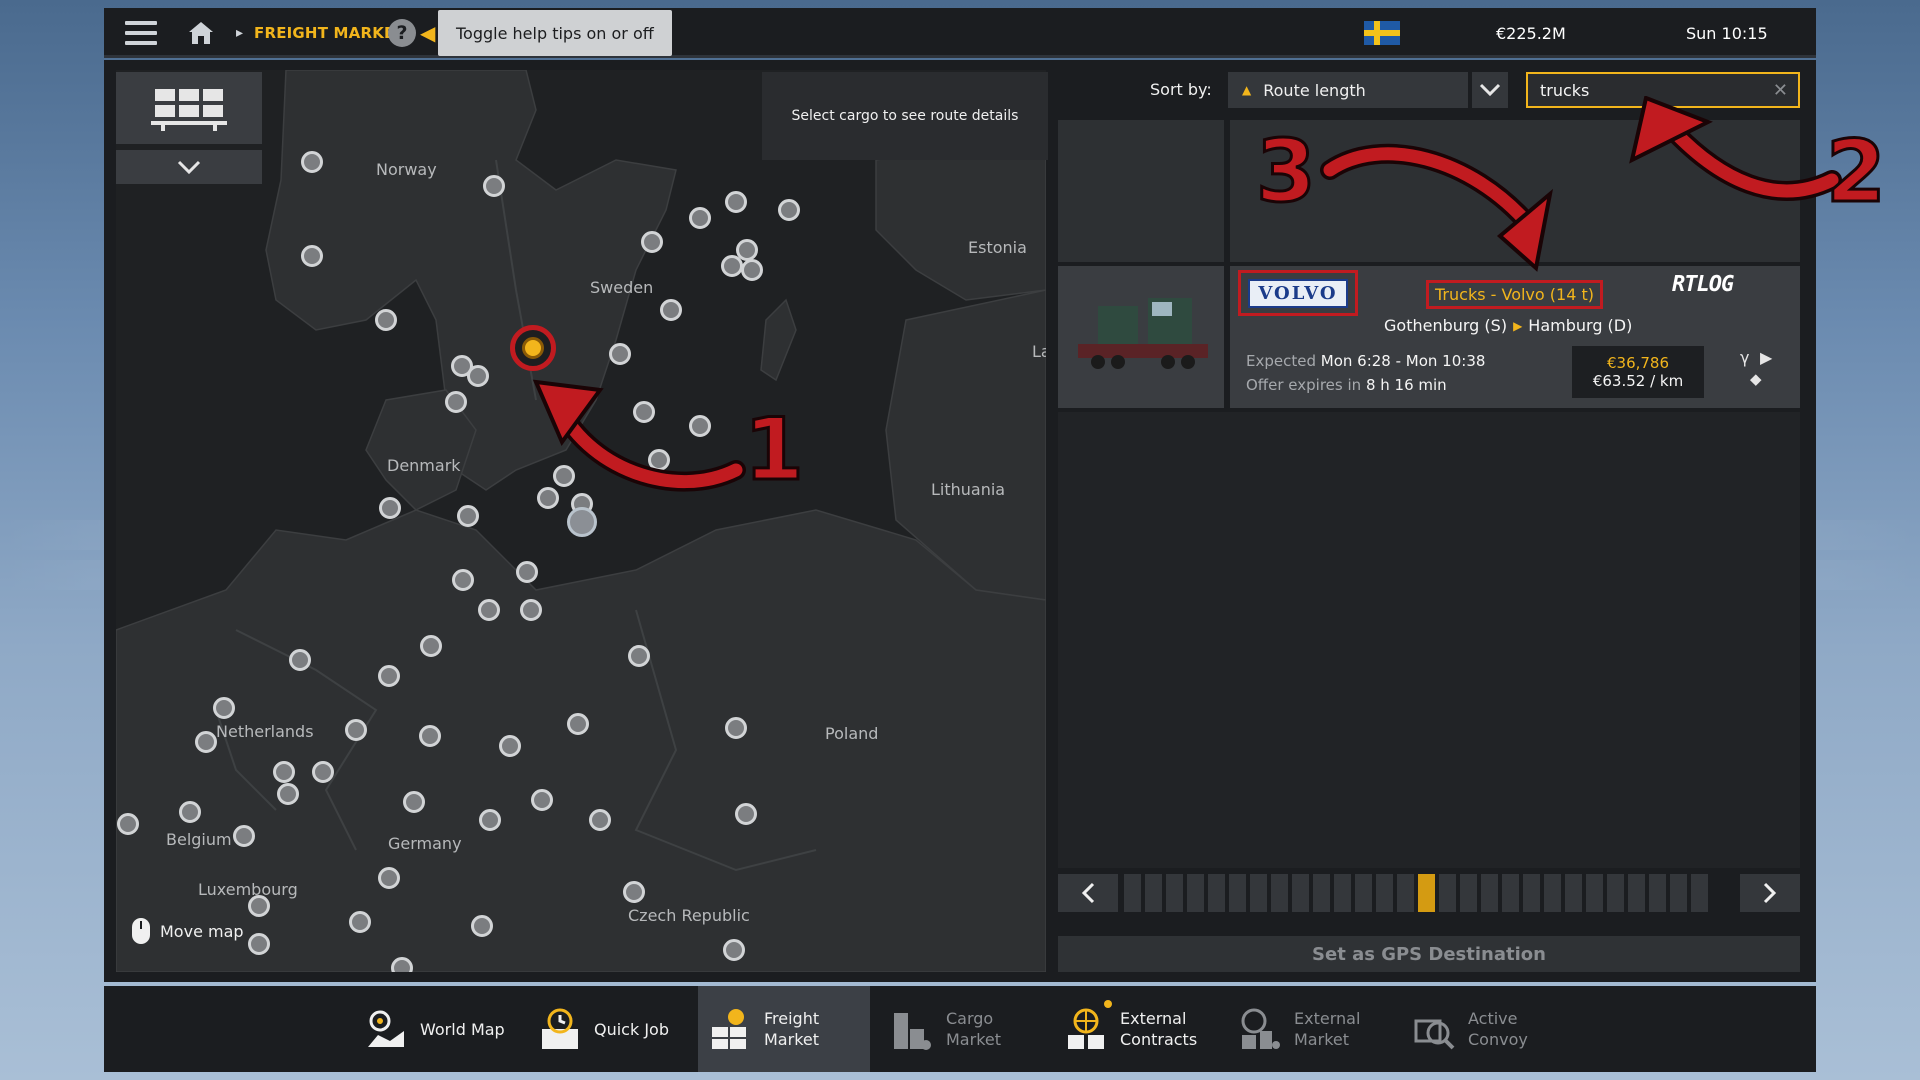 The image size is (1920, 1080). What do you see at coordinates (1498, 1029) in the screenshot?
I see `tab-label: Active Convoy` at bounding box center [1498, 1029].